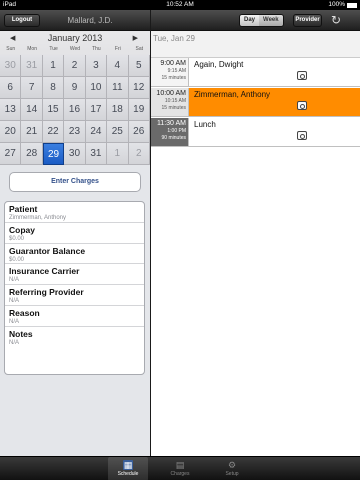 Image resolution: width=360 pixels, height=480 pixels. I want to click on battery-percent: 100%, so click(336, 4).